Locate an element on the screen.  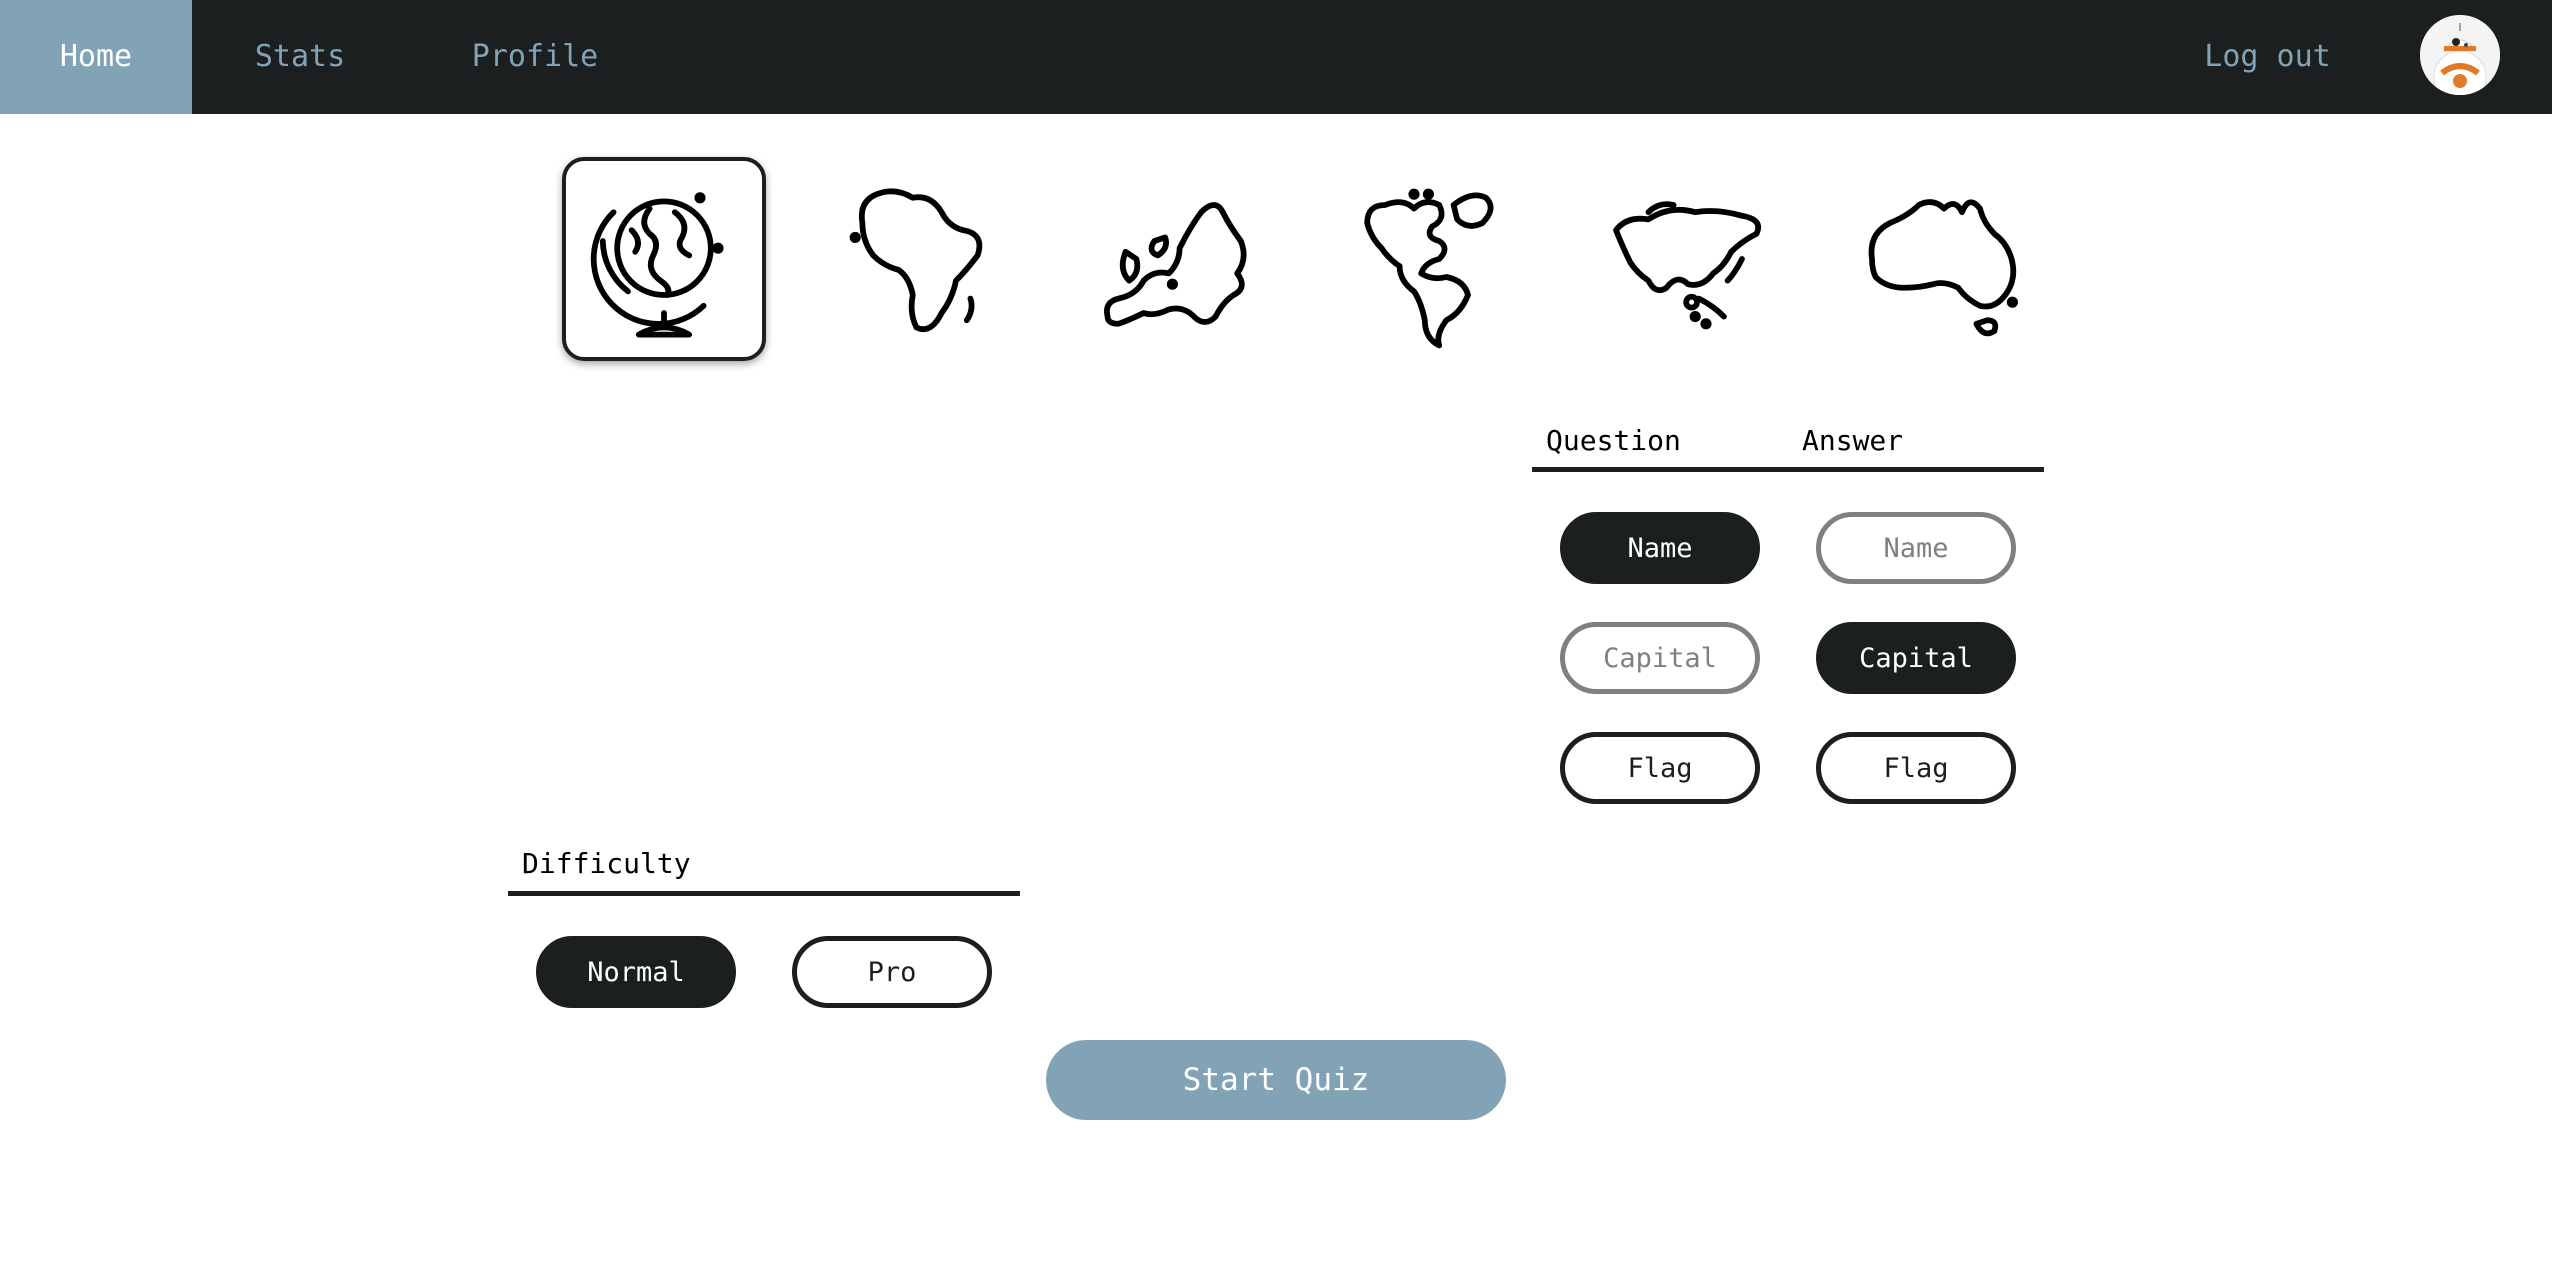
logout-link: Log out is located at coordinates (2267, 57).